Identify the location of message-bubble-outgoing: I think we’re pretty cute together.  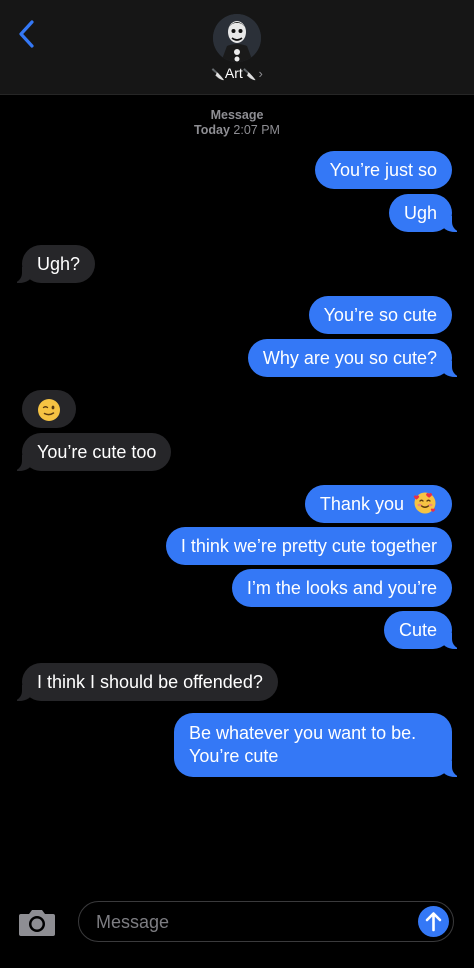
(308, 546).